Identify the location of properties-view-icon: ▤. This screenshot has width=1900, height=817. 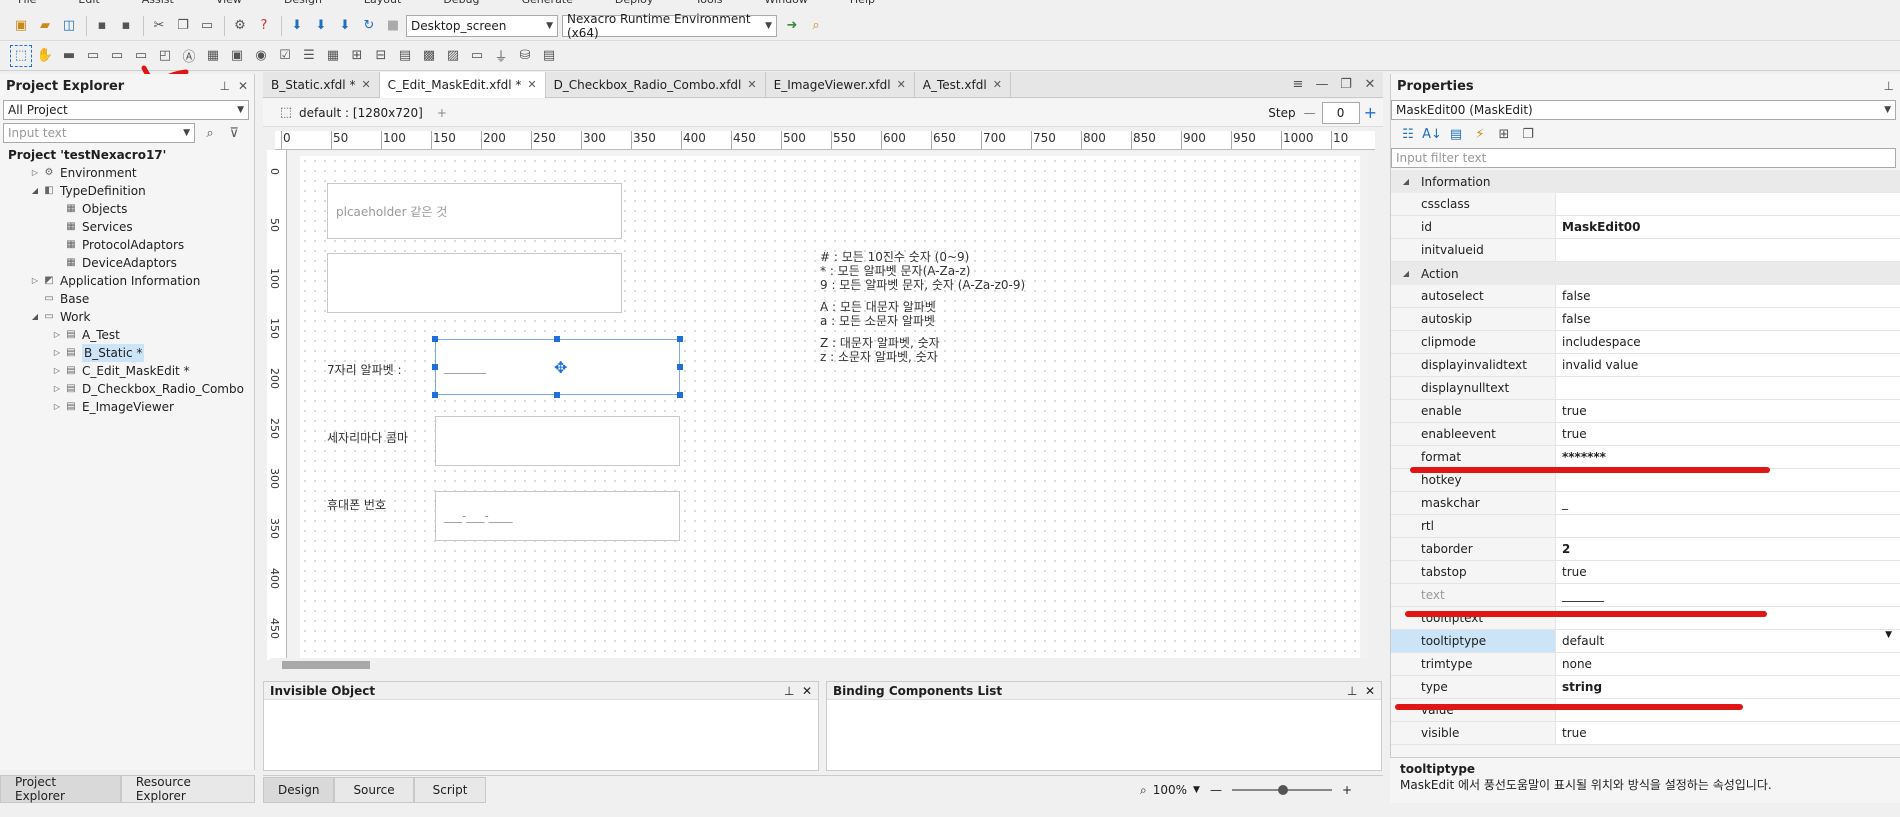
(1456, 134).